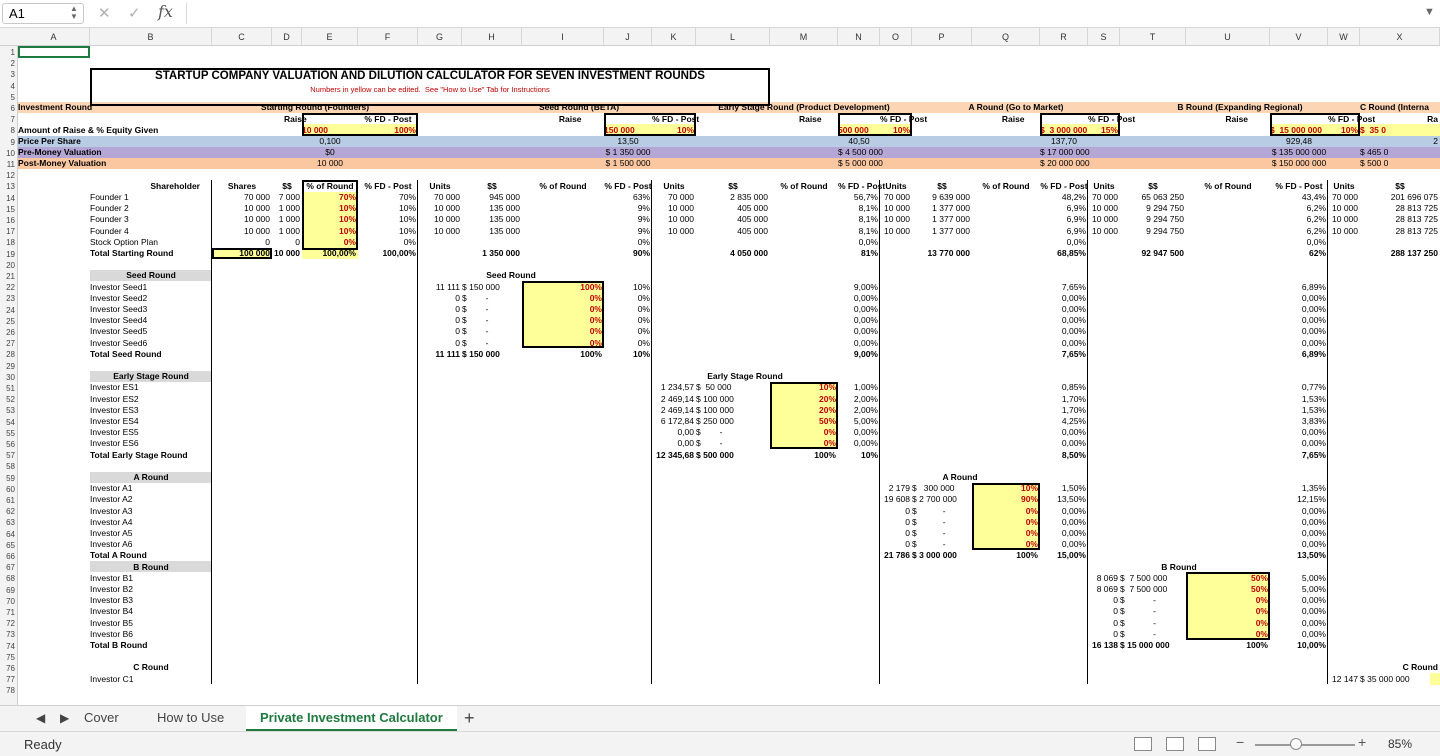 Image resolution: width=1440 pixels, height=756 pixels. I want to click on fd-post-value: 12,15%, so click(1299, 499).